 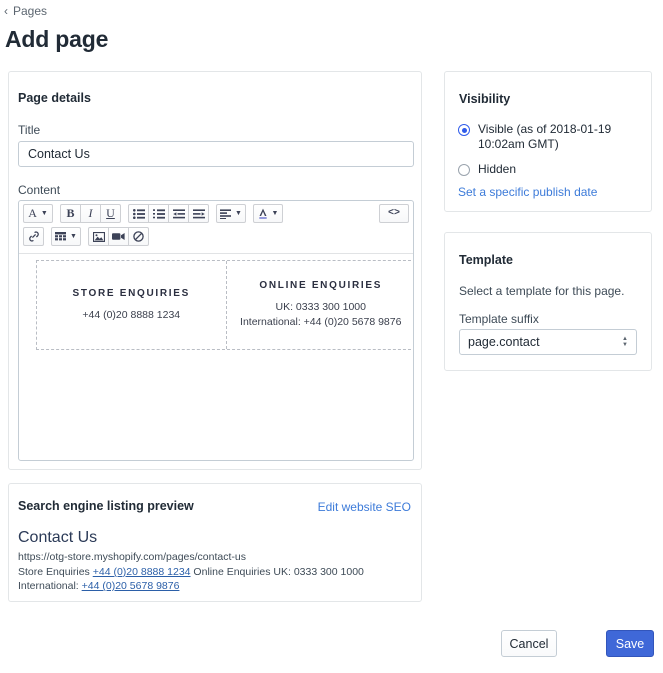 I want to click on link-group, so click(x=33, y=236).